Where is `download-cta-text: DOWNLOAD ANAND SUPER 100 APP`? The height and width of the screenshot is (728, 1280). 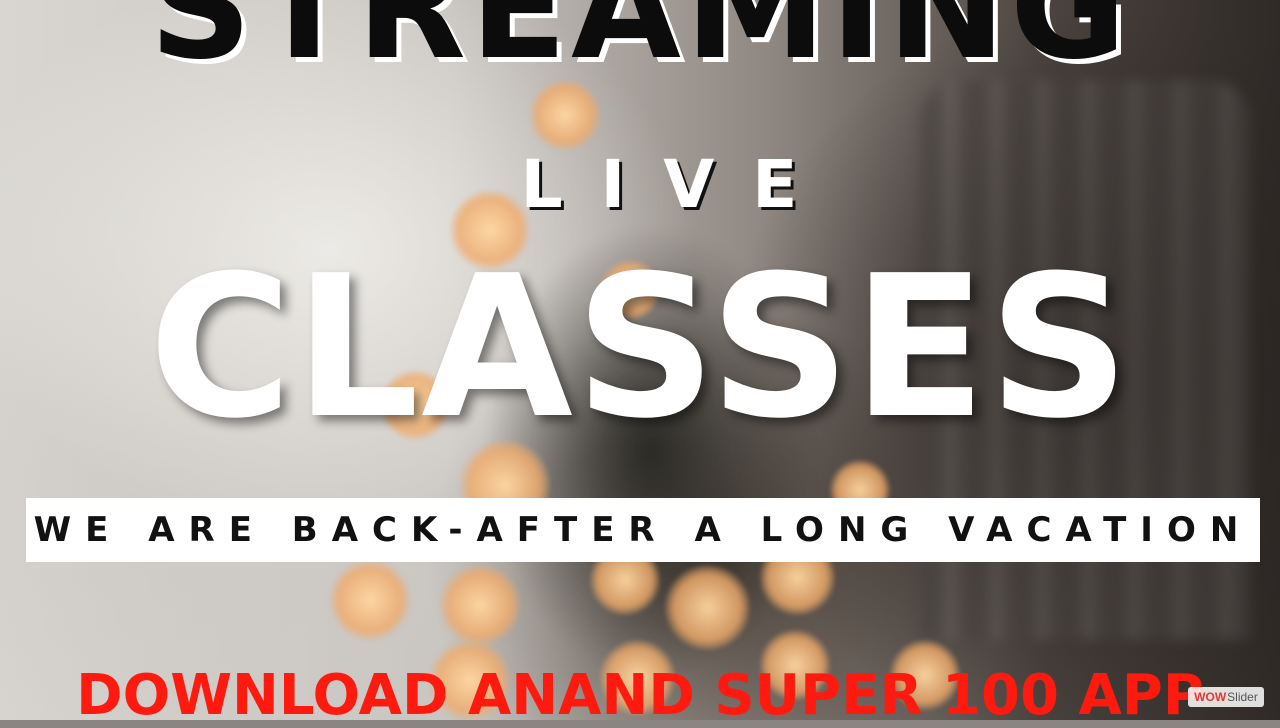 download-cta-text: DOWNLOAD ANAND SUPER 100 APP is located at coordinates (640, 695).